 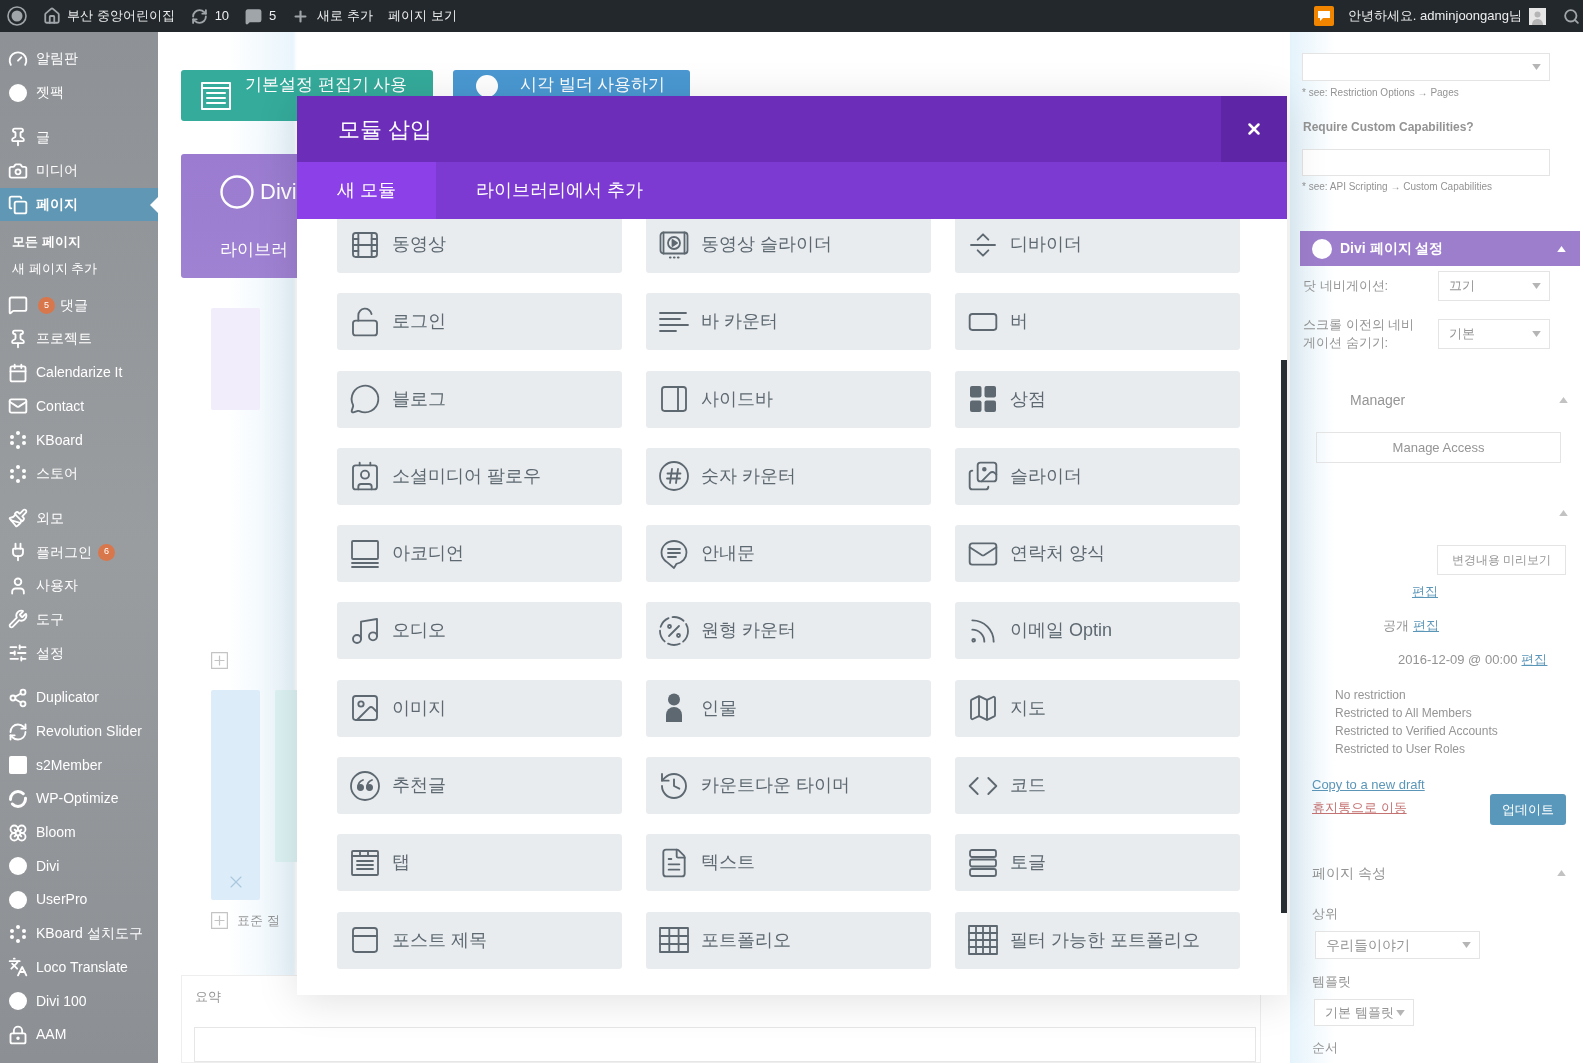 What do you see at coordinates (1494, 334) in the screenshot?
I see `select-field: 기본` at bounding box center [1494, 334].